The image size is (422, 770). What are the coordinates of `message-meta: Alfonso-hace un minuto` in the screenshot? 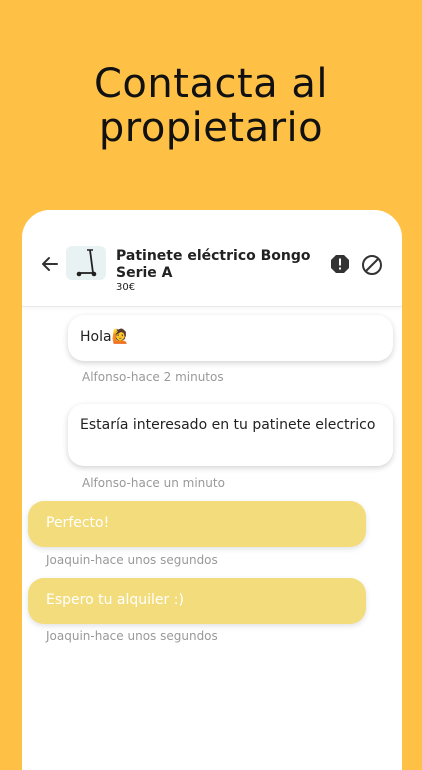 It's located at (153, 483).